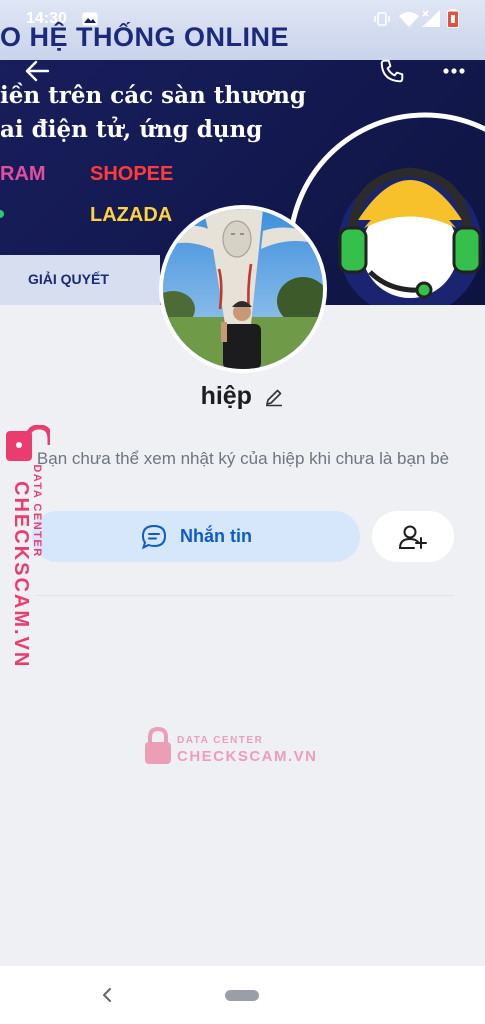  I want to click on system-navigation-bar, so click(242, 995).